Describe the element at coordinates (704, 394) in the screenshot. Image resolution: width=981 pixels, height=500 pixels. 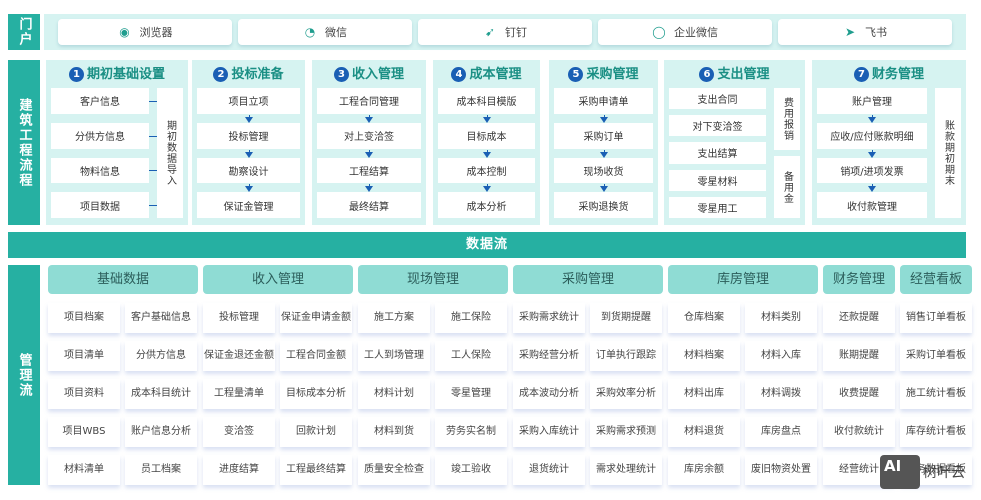
I see `management-item: 材料出库` at that location.